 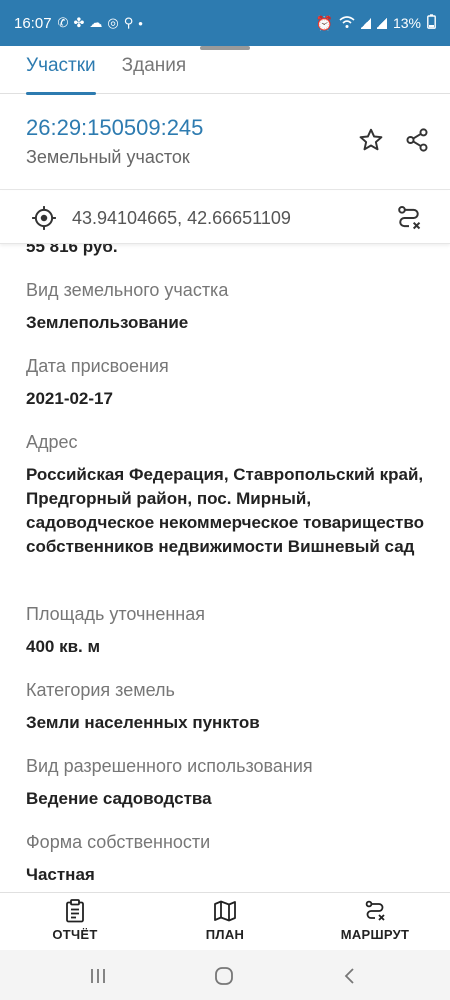 What do you see at coordinates (97, 366) in the screenshot?
I see `field-label: Дата присвоения` at bounding box center [97, 366].